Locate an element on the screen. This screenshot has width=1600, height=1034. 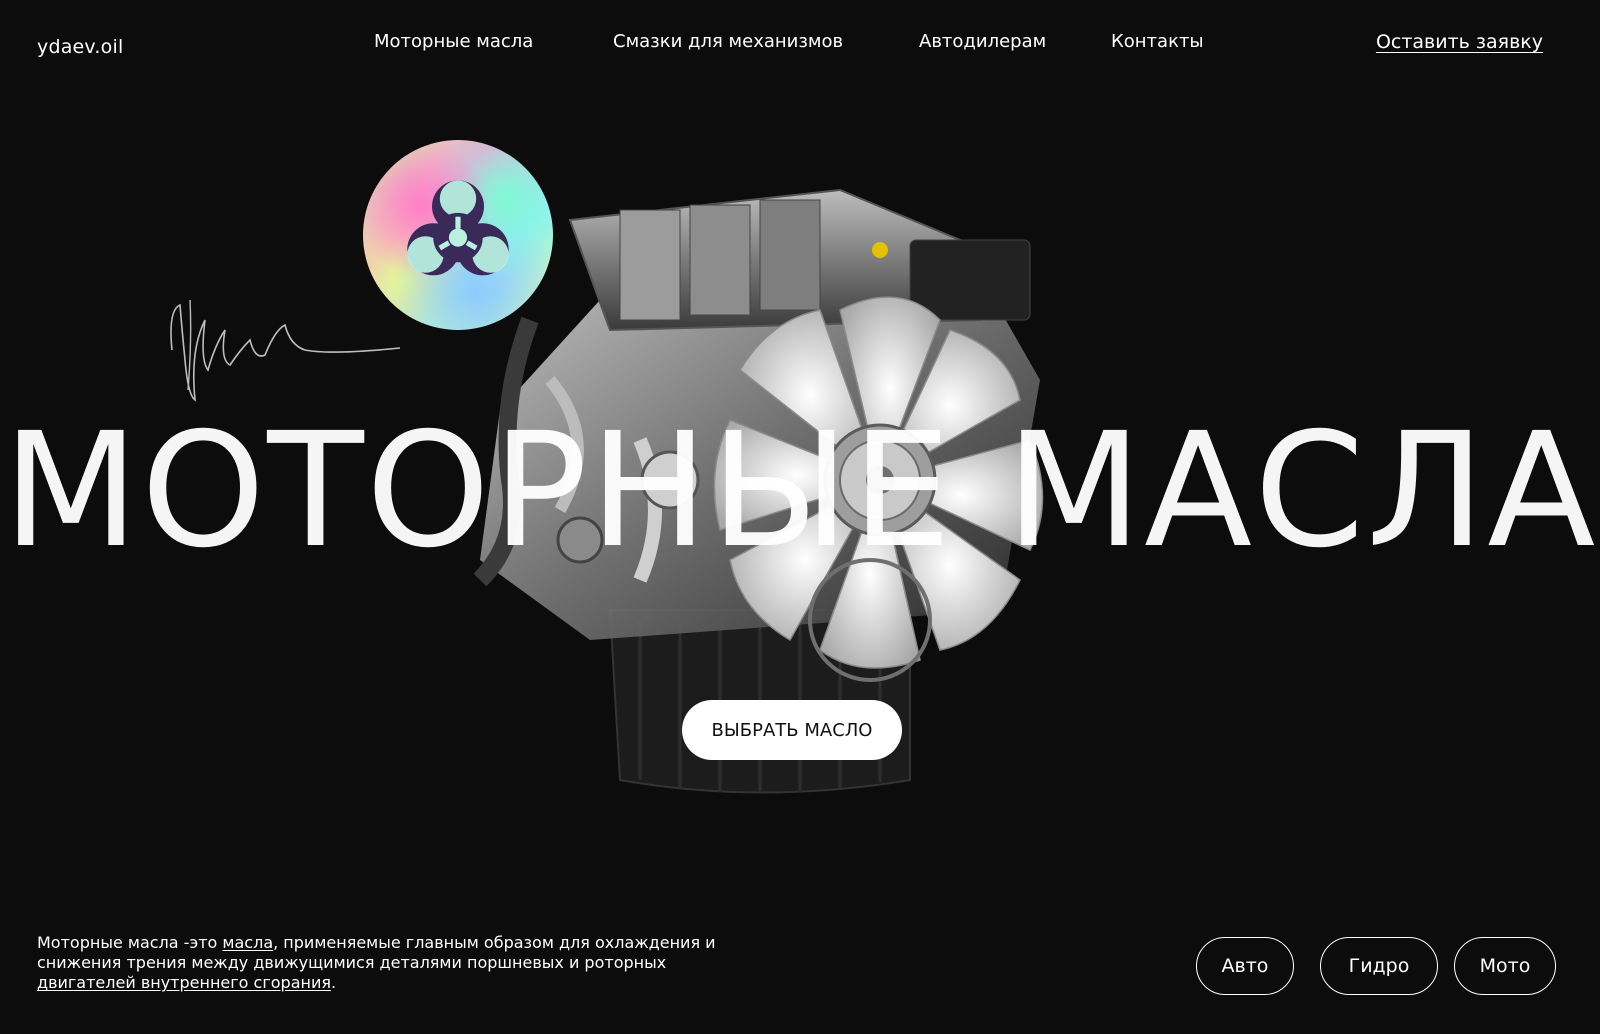
category-hydro-button: Гидро is located at coordinates (1379, 966).